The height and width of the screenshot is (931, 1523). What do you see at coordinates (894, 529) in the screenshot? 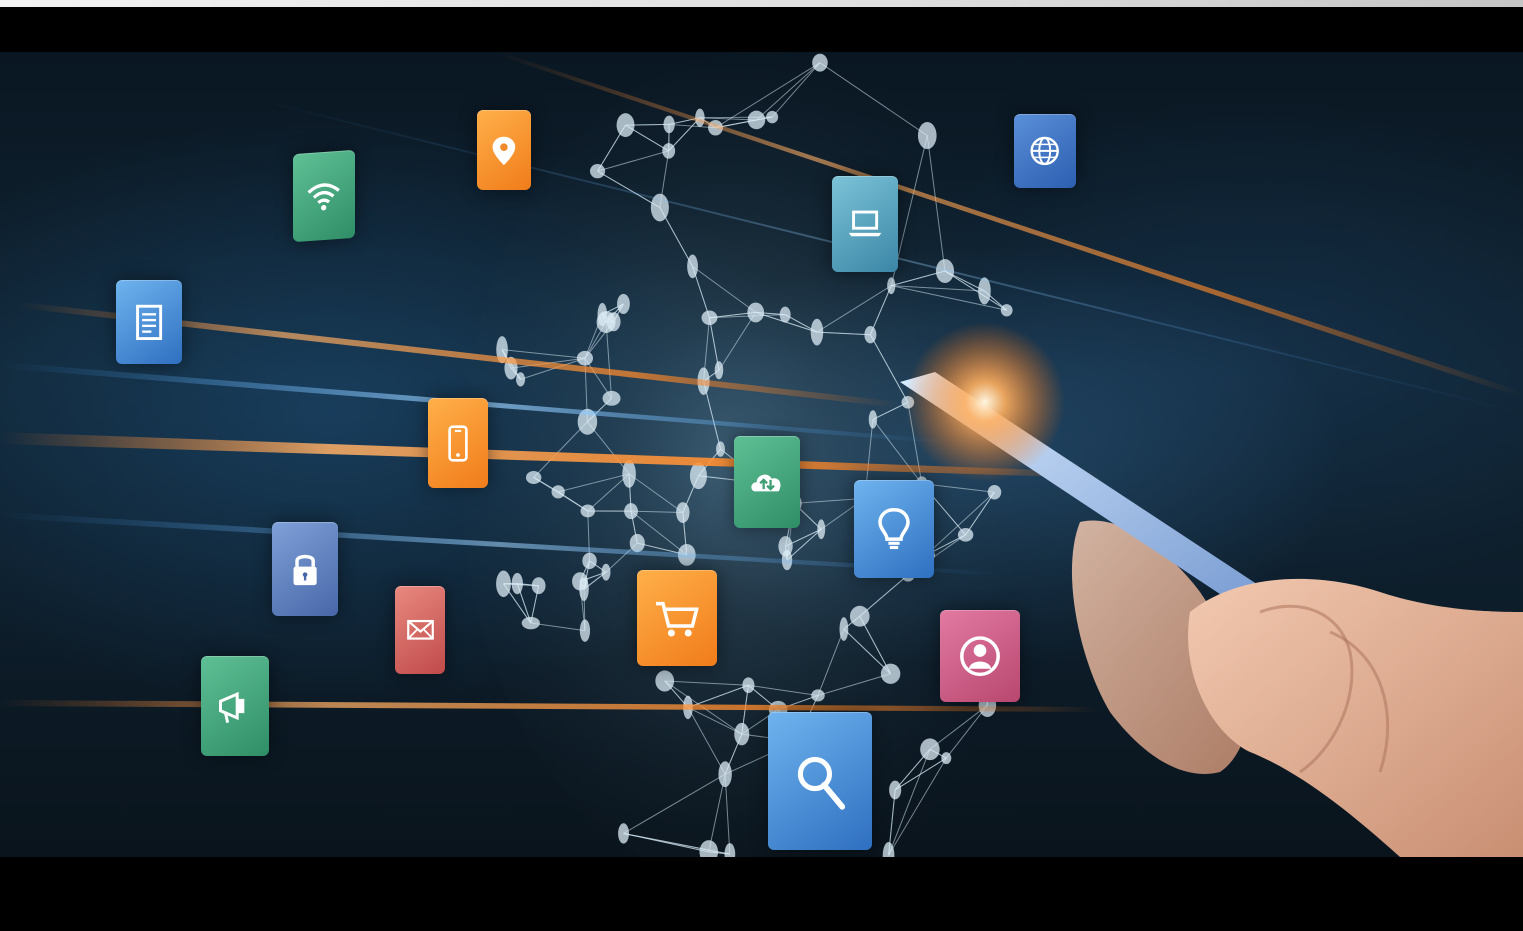
I see `lightbulb-icon` at bounding box center [894, 529].